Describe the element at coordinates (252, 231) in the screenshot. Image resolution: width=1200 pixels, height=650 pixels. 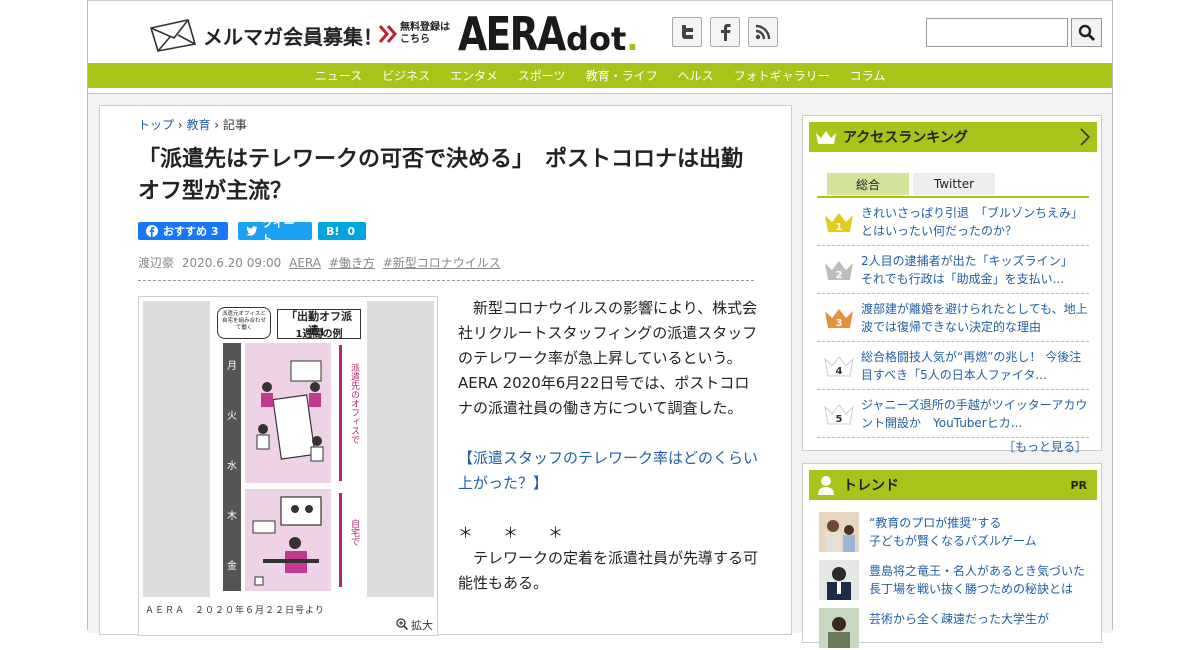
I see `twitter-bird-icon` at that location.